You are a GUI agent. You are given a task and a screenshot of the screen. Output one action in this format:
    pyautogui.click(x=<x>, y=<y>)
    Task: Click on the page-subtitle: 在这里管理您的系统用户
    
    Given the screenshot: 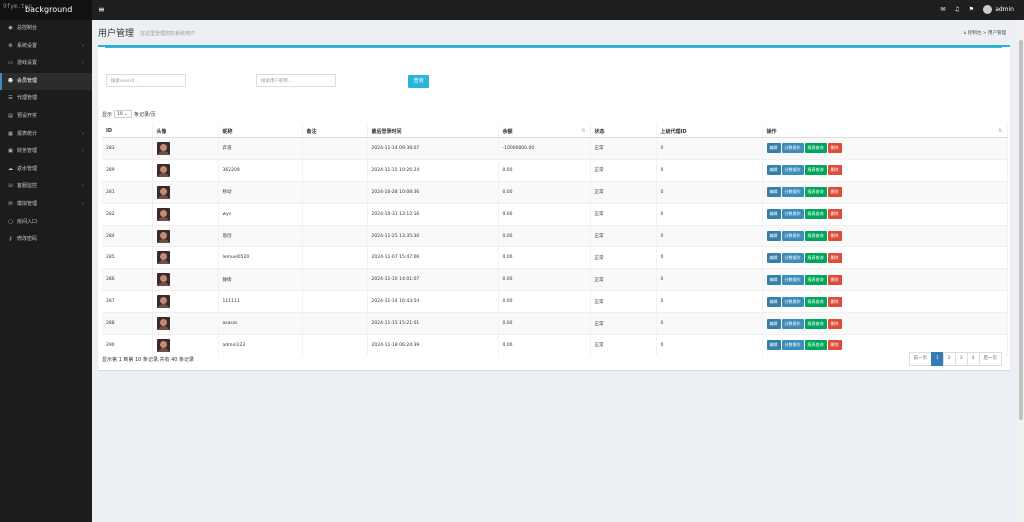 What is the action you would take?
    pyautogui.click(x=168, y=34)
    